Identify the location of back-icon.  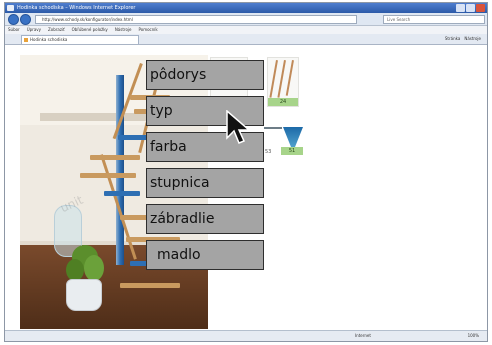
(13, 19).